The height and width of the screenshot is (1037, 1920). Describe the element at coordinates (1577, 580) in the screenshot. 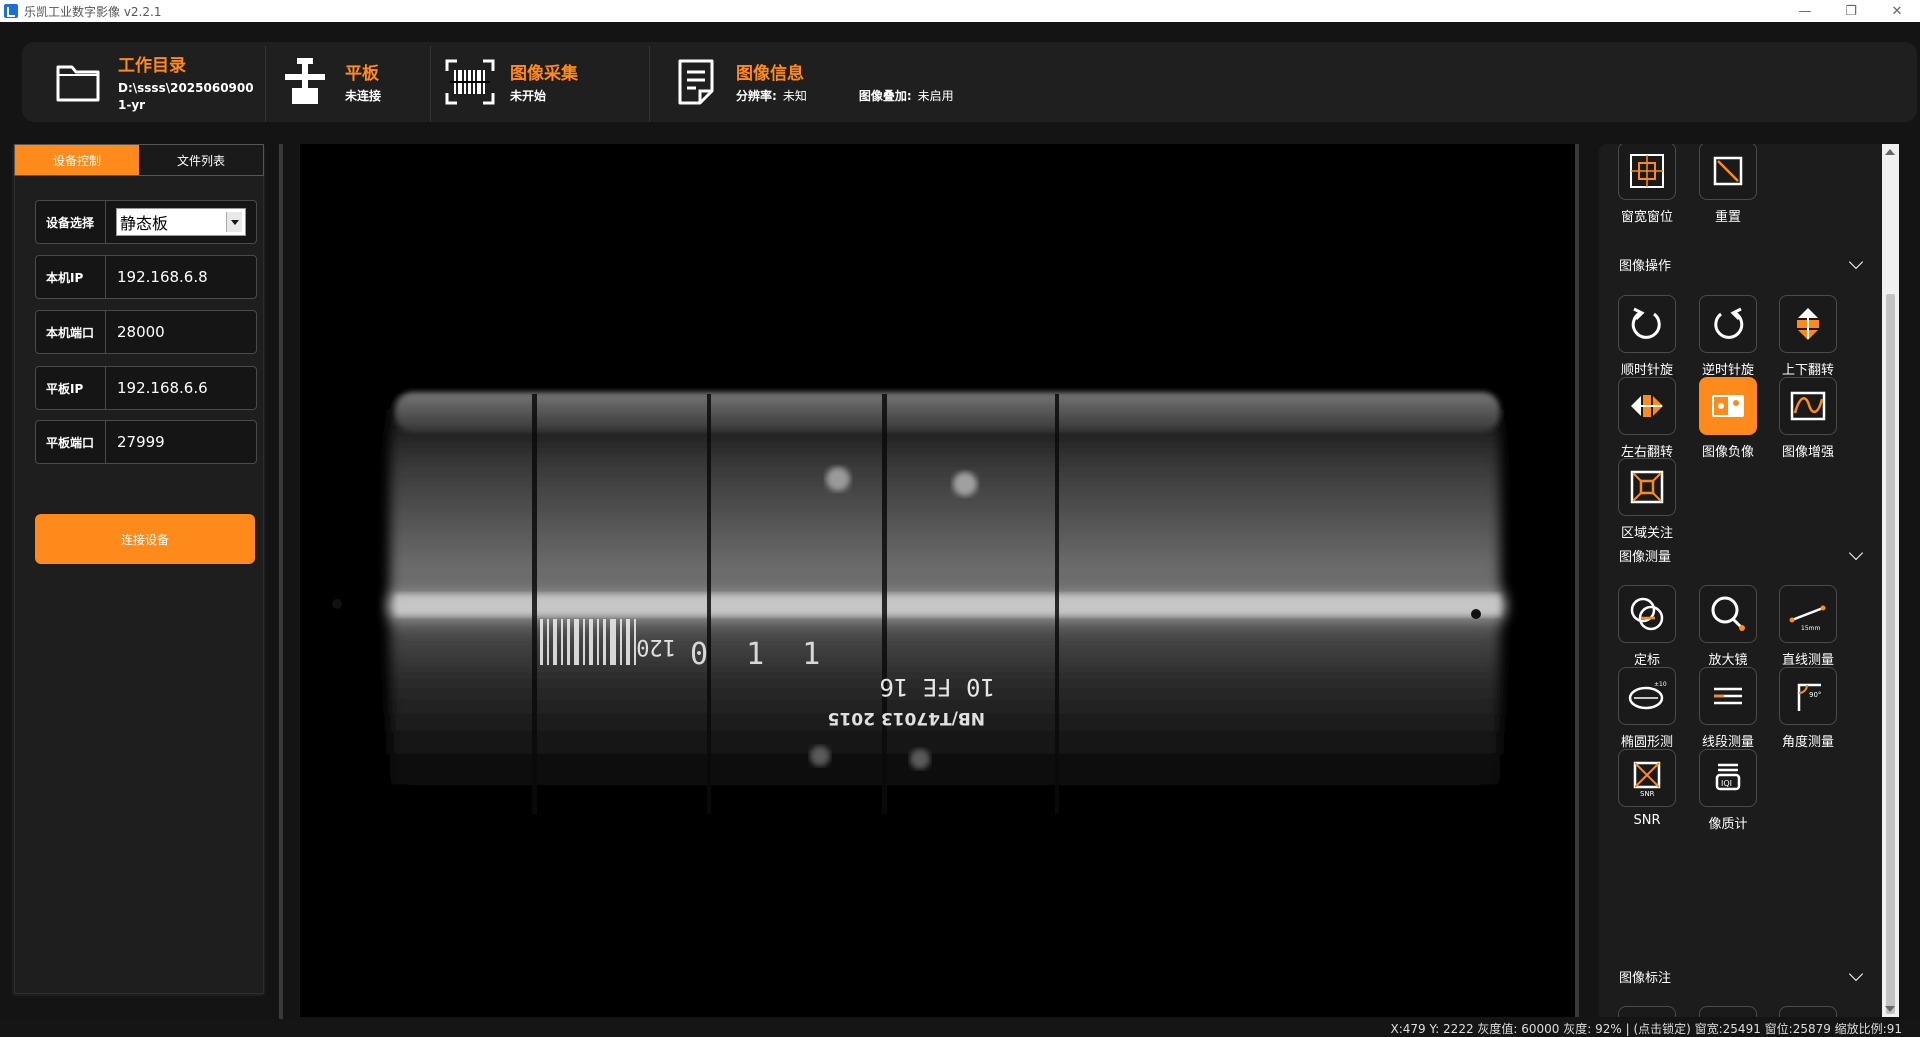

I see `viewer-splitter` at that location.